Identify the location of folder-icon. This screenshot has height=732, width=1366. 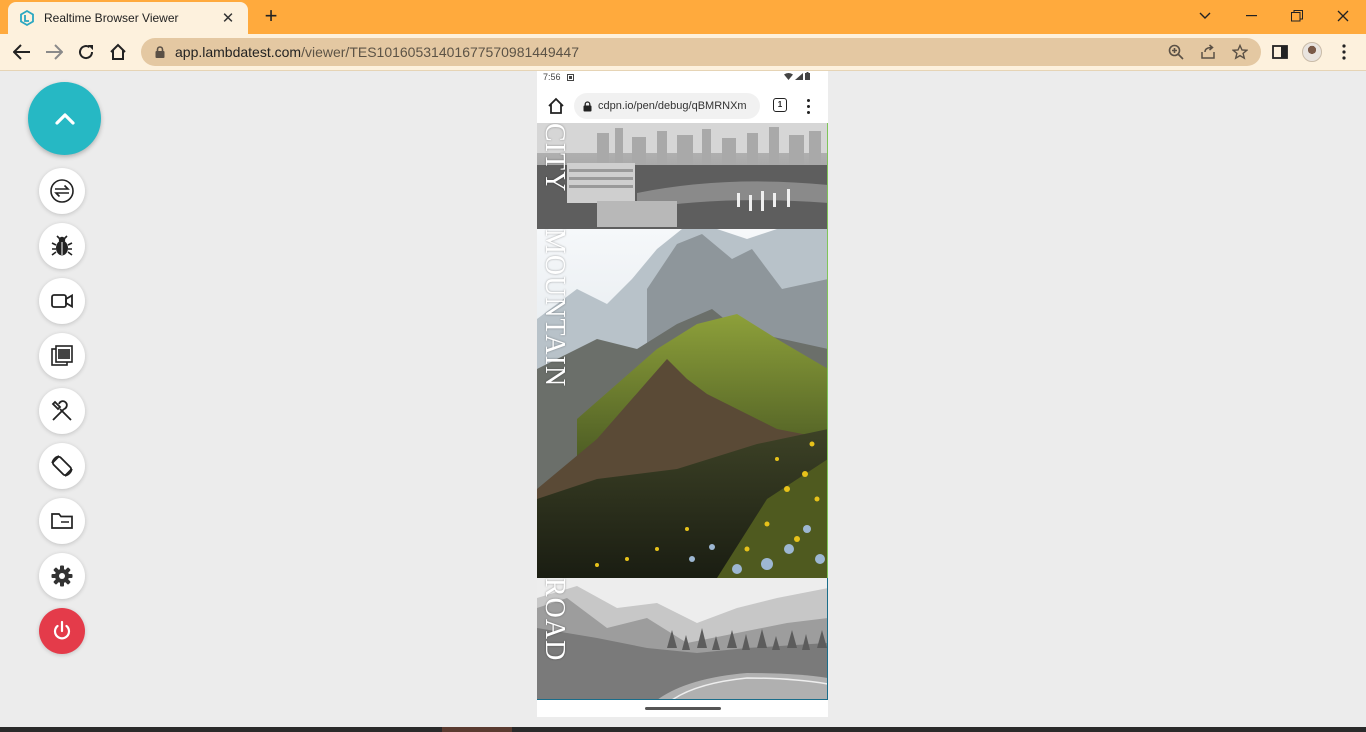
(62, 521).